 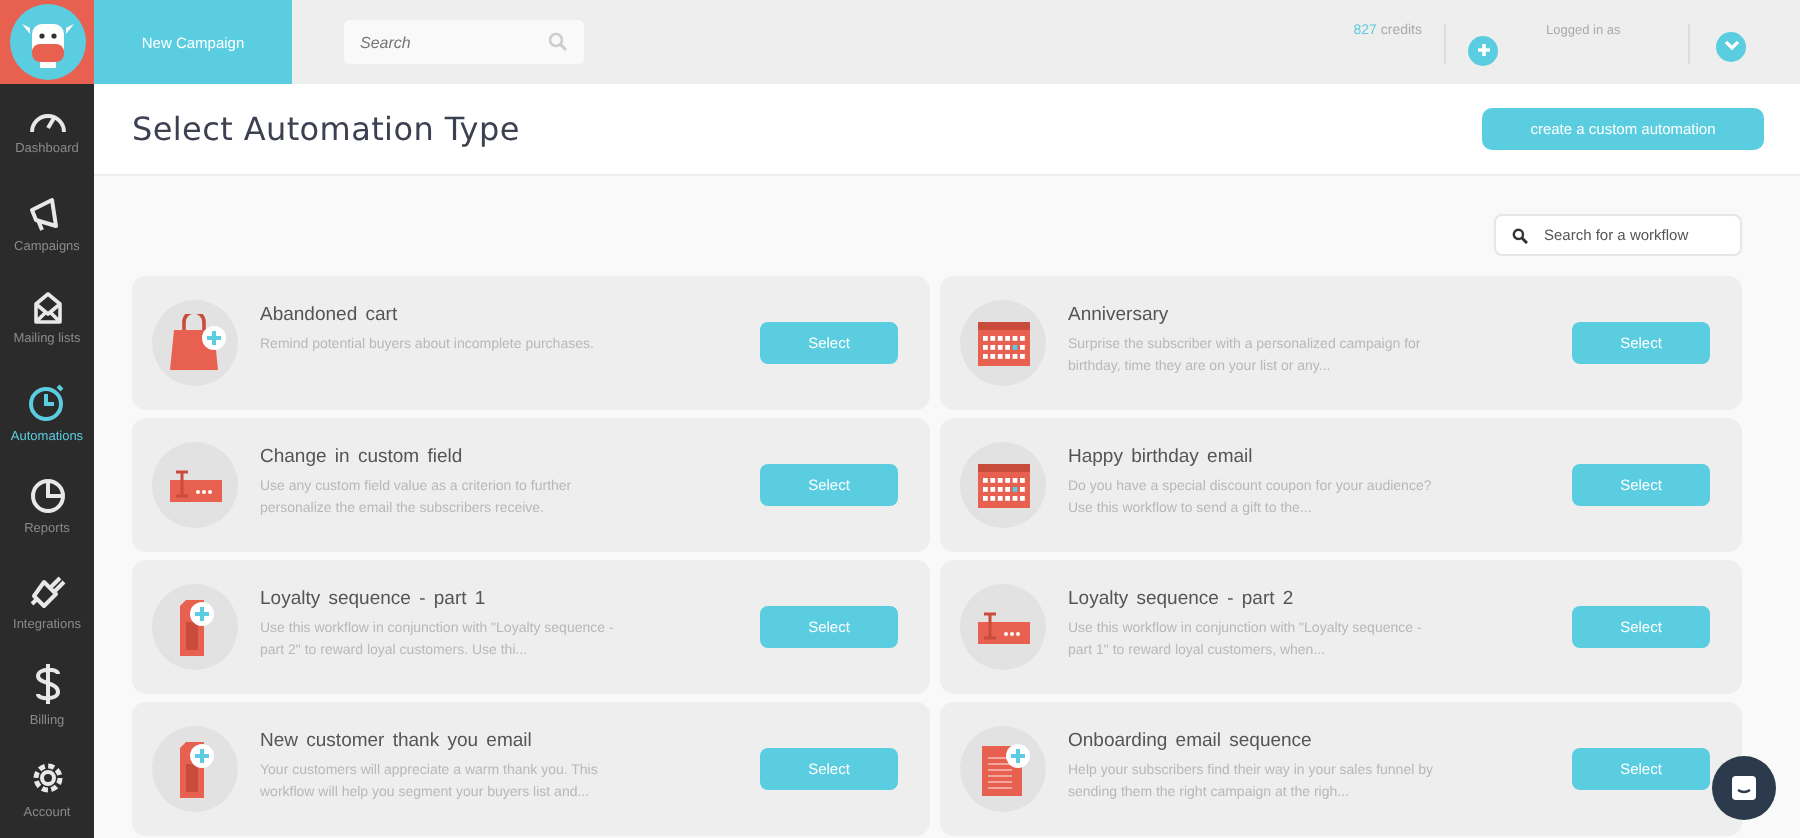 I want to click on workflow-title: Onboarding email sequence, so click(x=1191, y=741).